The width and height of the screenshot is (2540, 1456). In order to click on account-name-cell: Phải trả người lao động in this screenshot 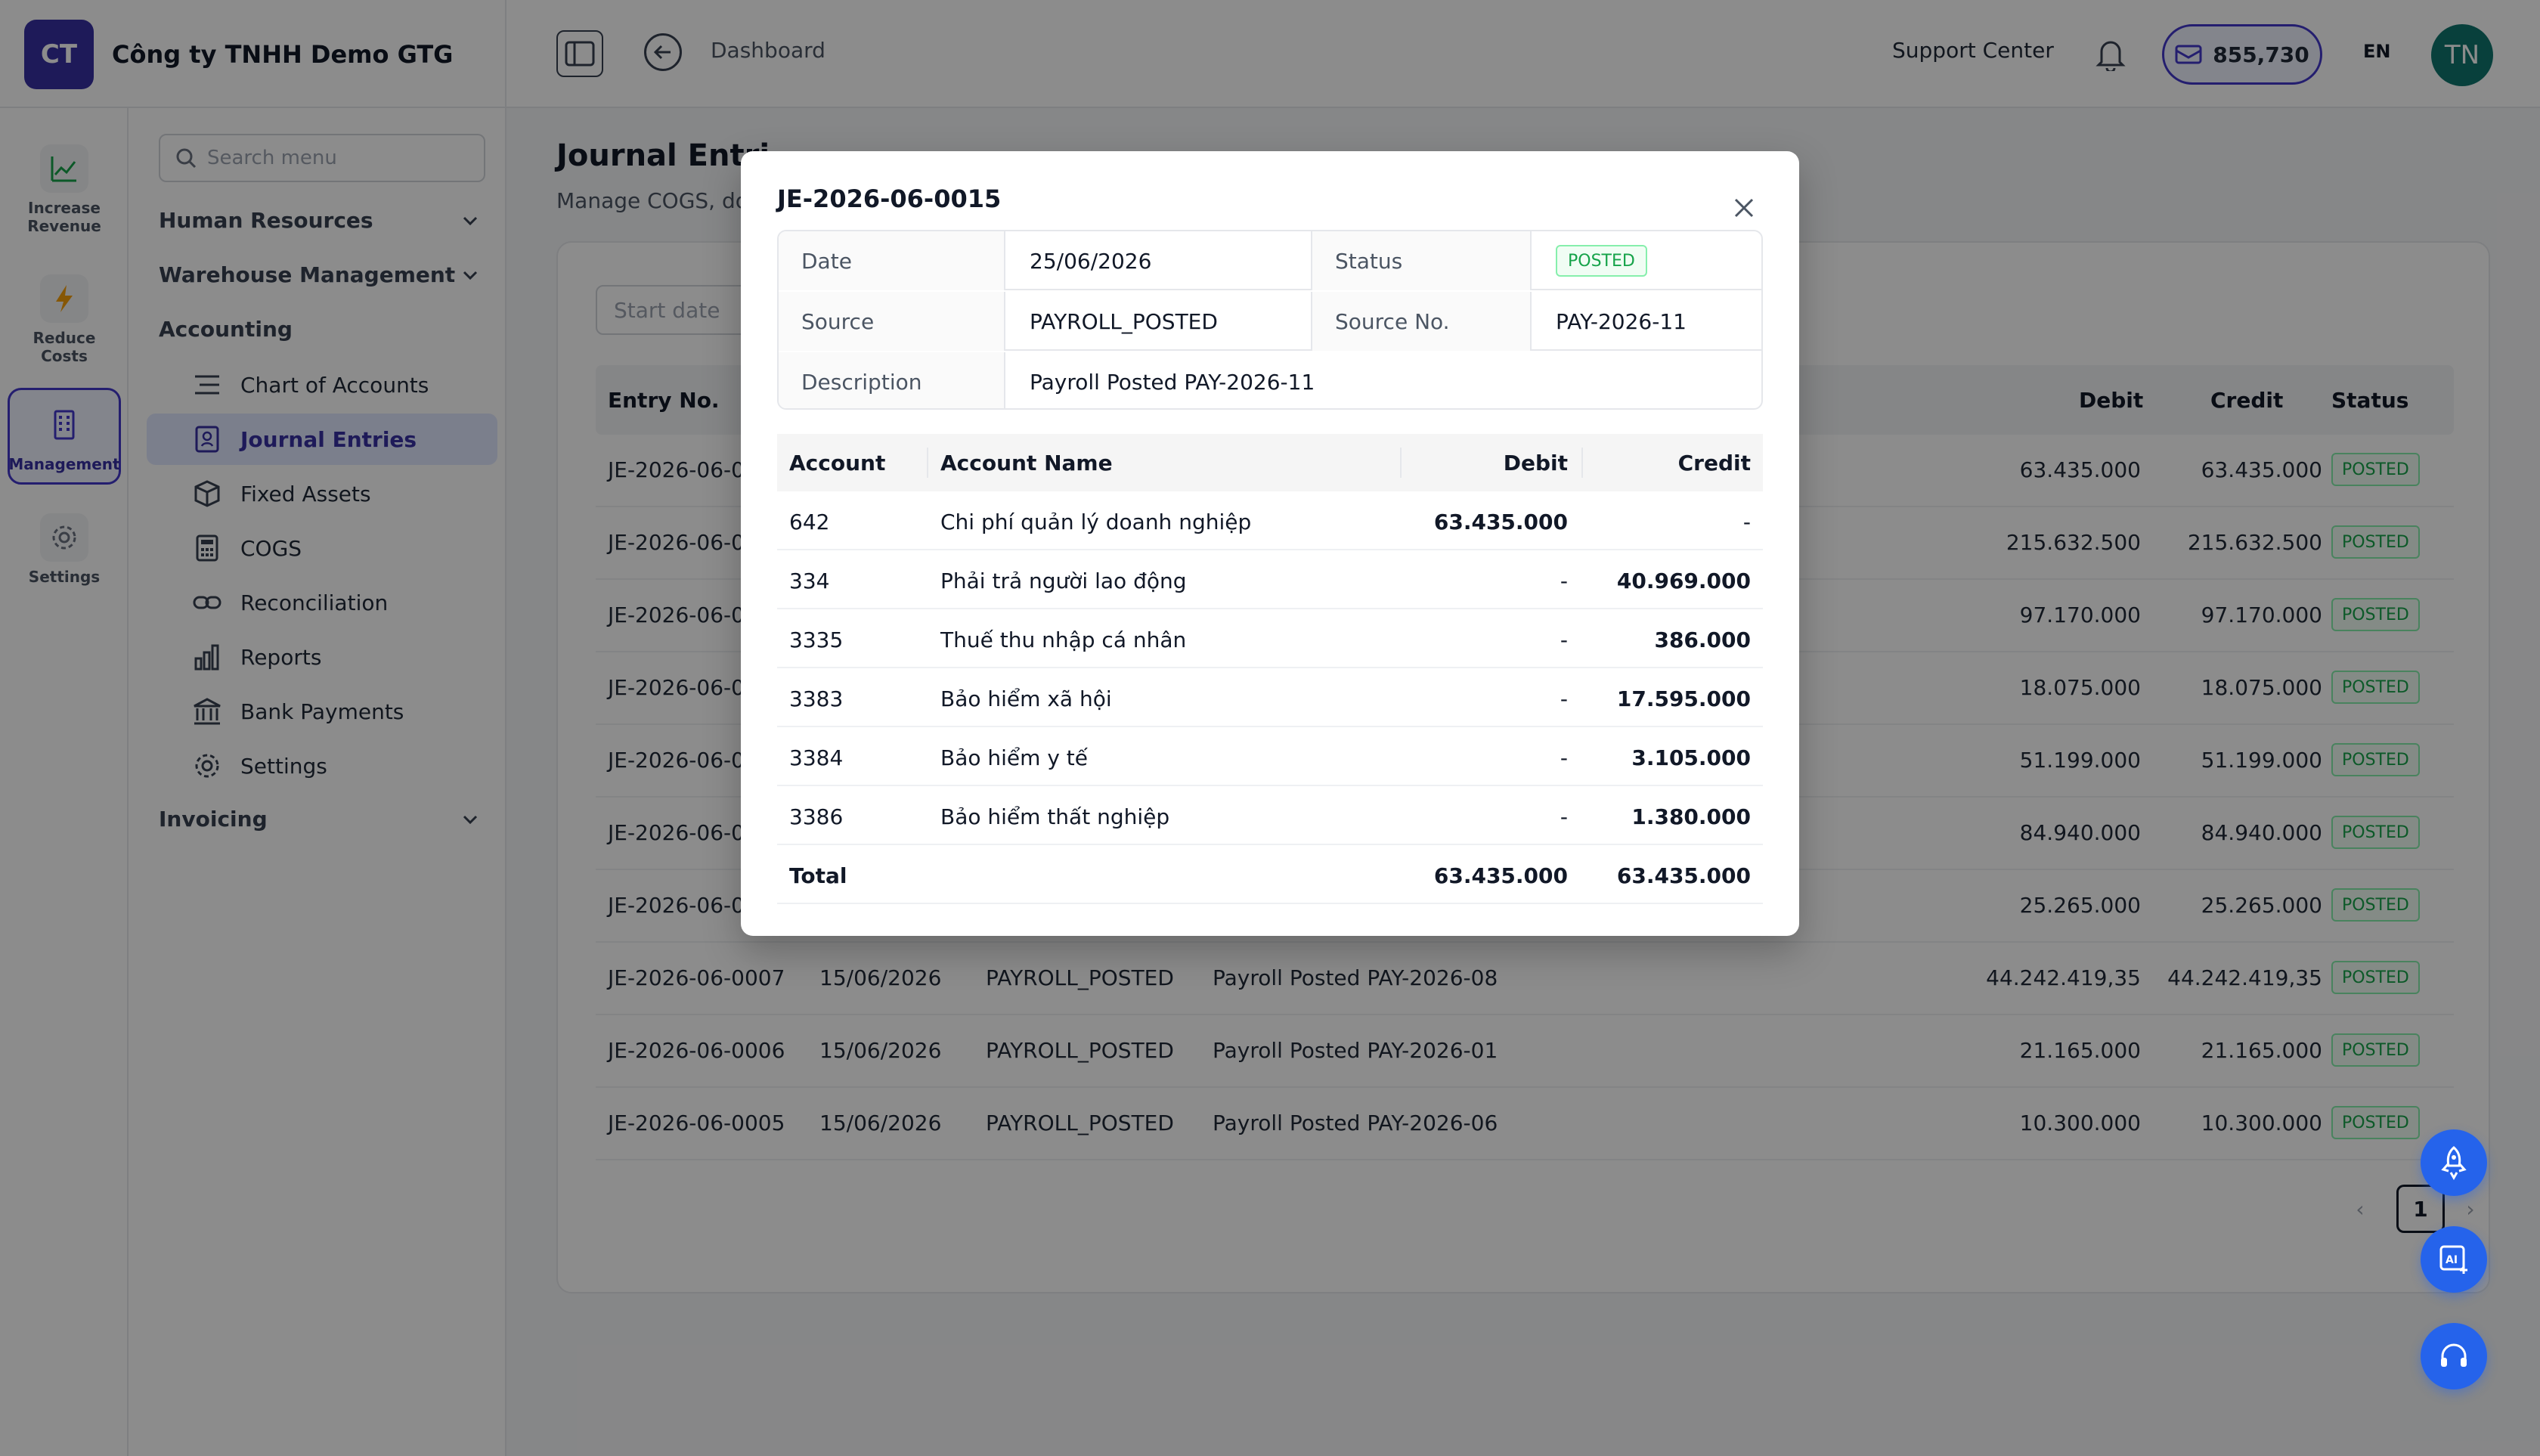, I will do `click(1063, 580)`.